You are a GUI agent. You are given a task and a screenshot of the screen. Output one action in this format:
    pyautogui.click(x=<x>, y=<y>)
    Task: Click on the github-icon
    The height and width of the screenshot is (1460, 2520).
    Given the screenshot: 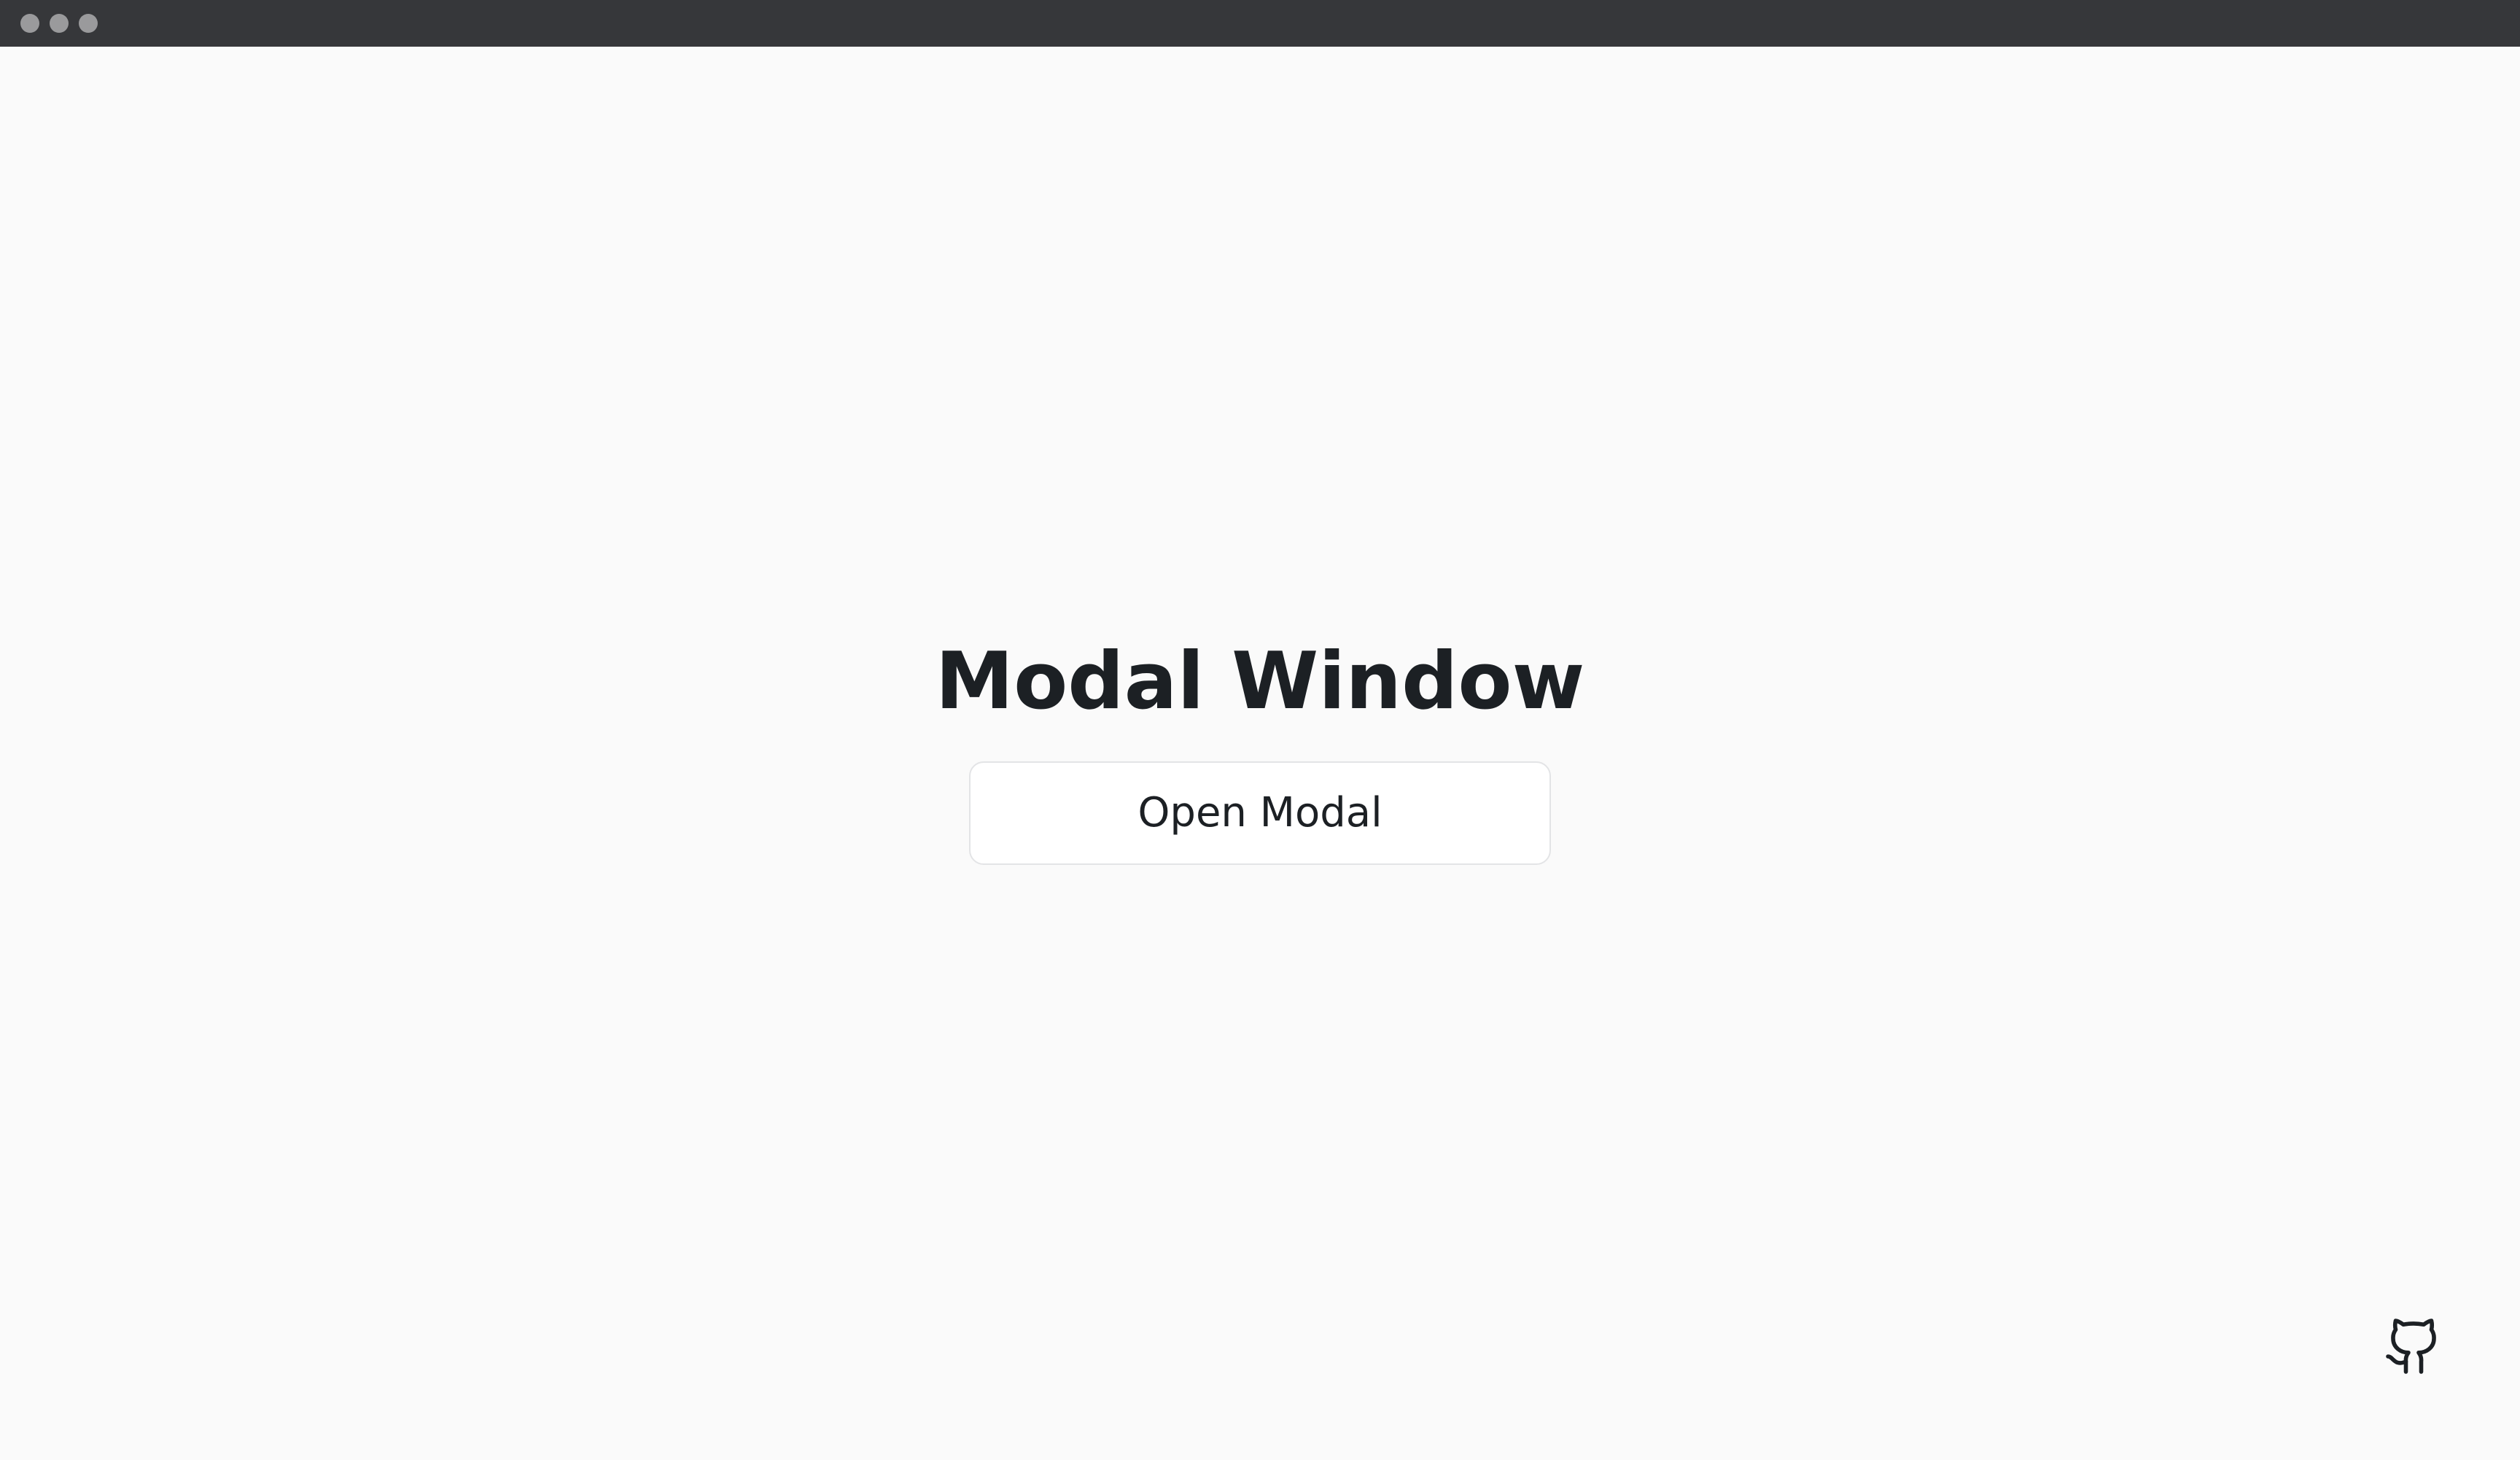 What is the action you would take?
    pyautogui.click(x=2411, y=1346)
    